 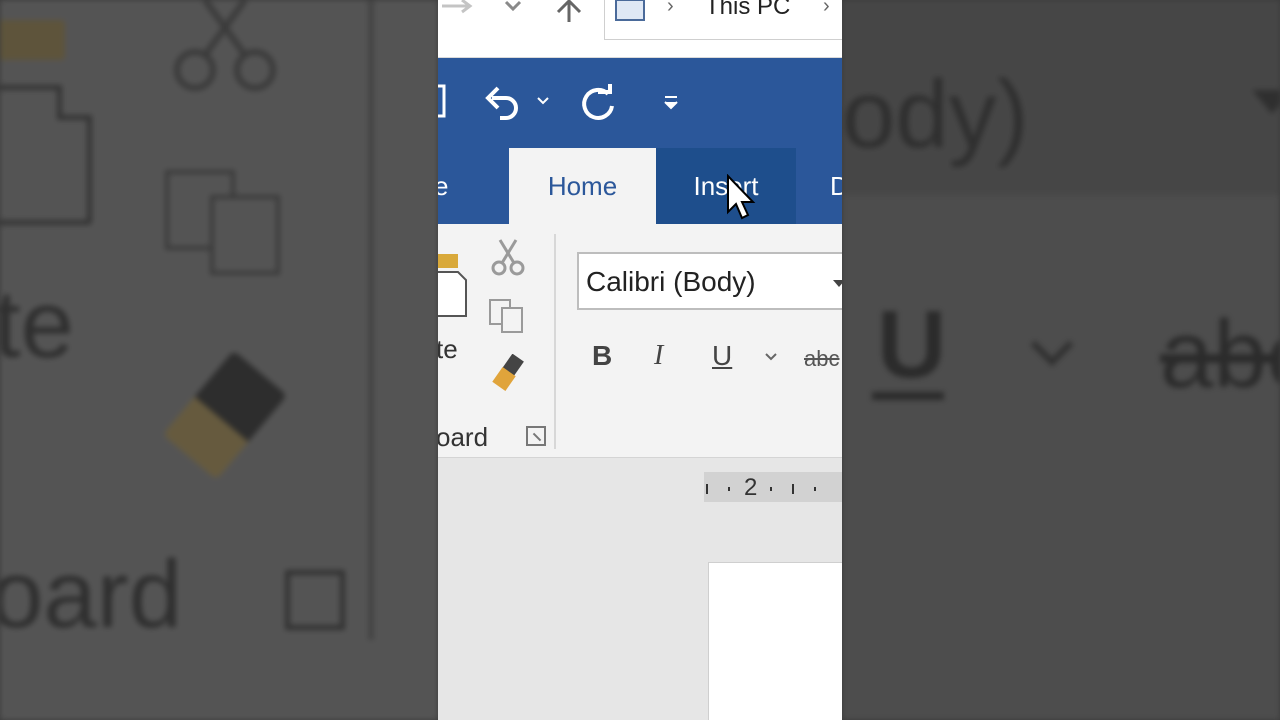 I want to click on home-ribbon: te oard Calibri (Body) B I U abc, so click(x=640, y=341).